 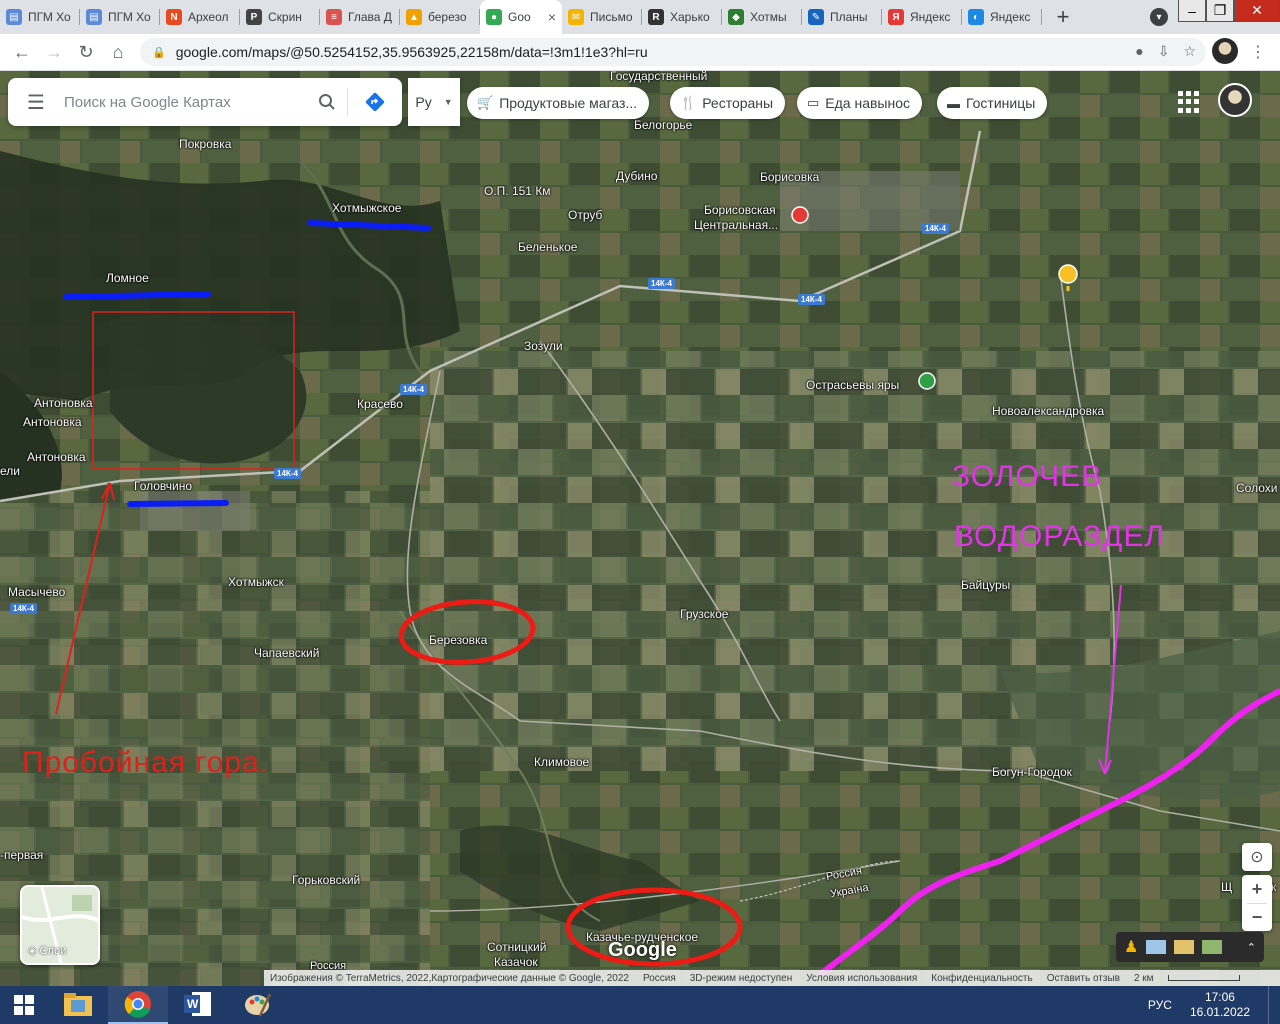 What do you see at coordinates (36, 102) in the screenshot?
I see `menu-hamburger-icon: ☰` at bounding box center [36, 102].